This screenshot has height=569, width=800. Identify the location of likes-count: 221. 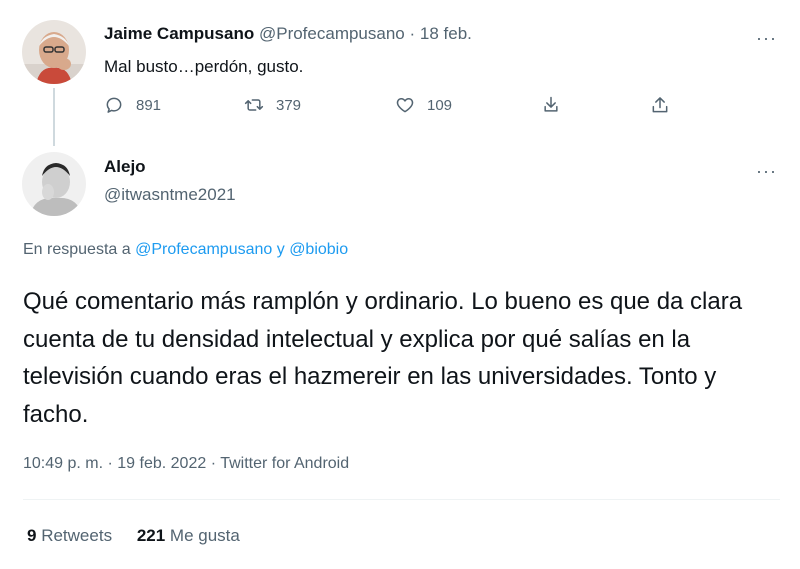
(151, 535).